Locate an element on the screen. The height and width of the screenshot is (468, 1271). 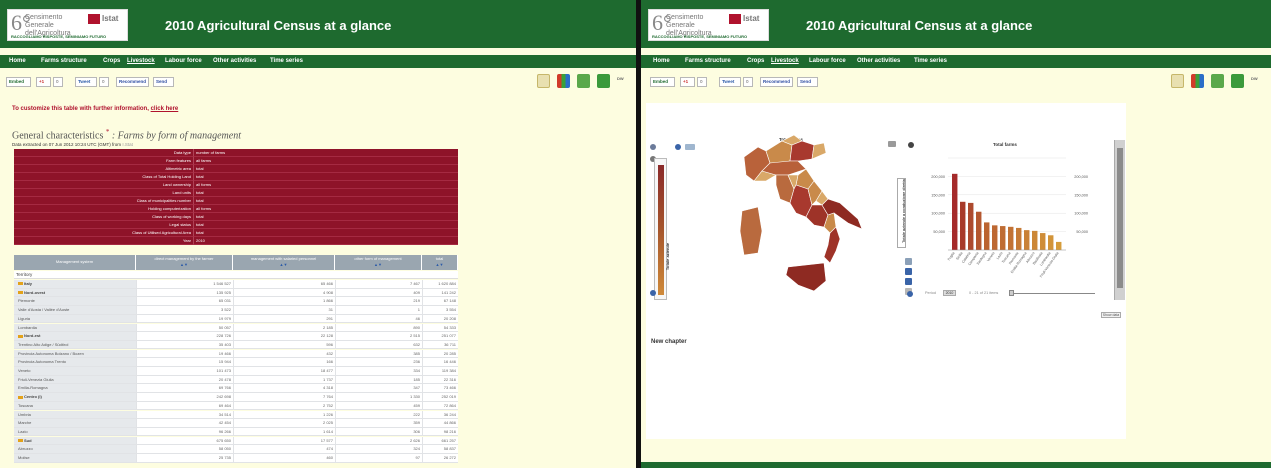
chart-type-icon is located at coordinates (908, 281).